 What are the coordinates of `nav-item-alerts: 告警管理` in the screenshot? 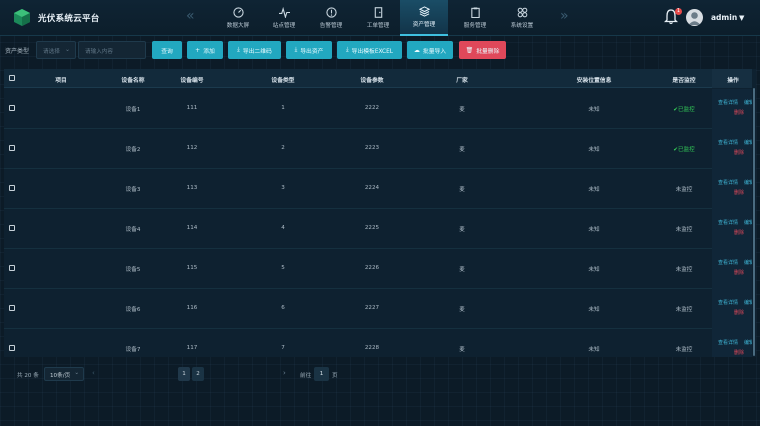 It's located at (331, 18).